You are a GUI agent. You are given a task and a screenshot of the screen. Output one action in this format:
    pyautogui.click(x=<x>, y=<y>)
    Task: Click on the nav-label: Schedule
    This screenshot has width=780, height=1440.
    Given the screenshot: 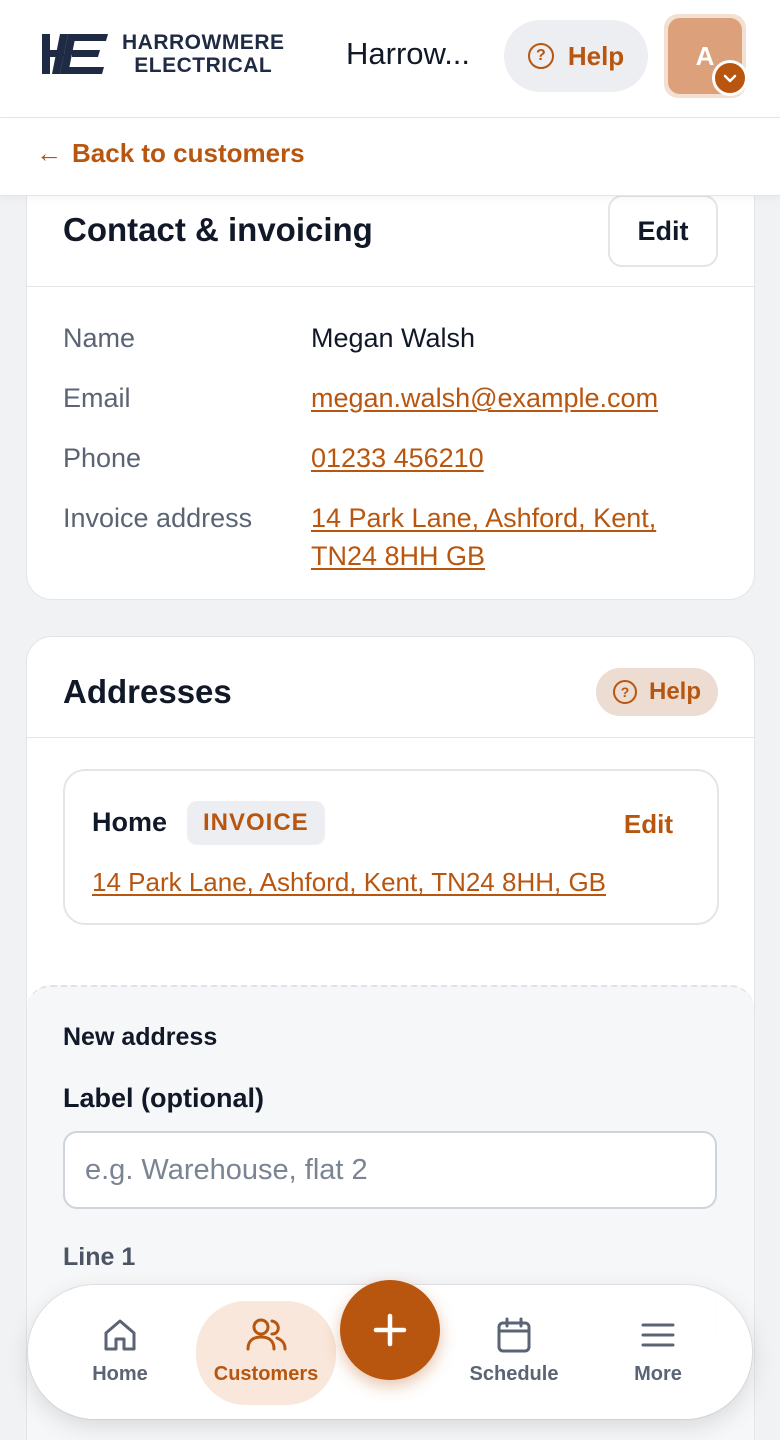 What is the action you would take?
    pyautogui.click(x=514, y=1374)
    